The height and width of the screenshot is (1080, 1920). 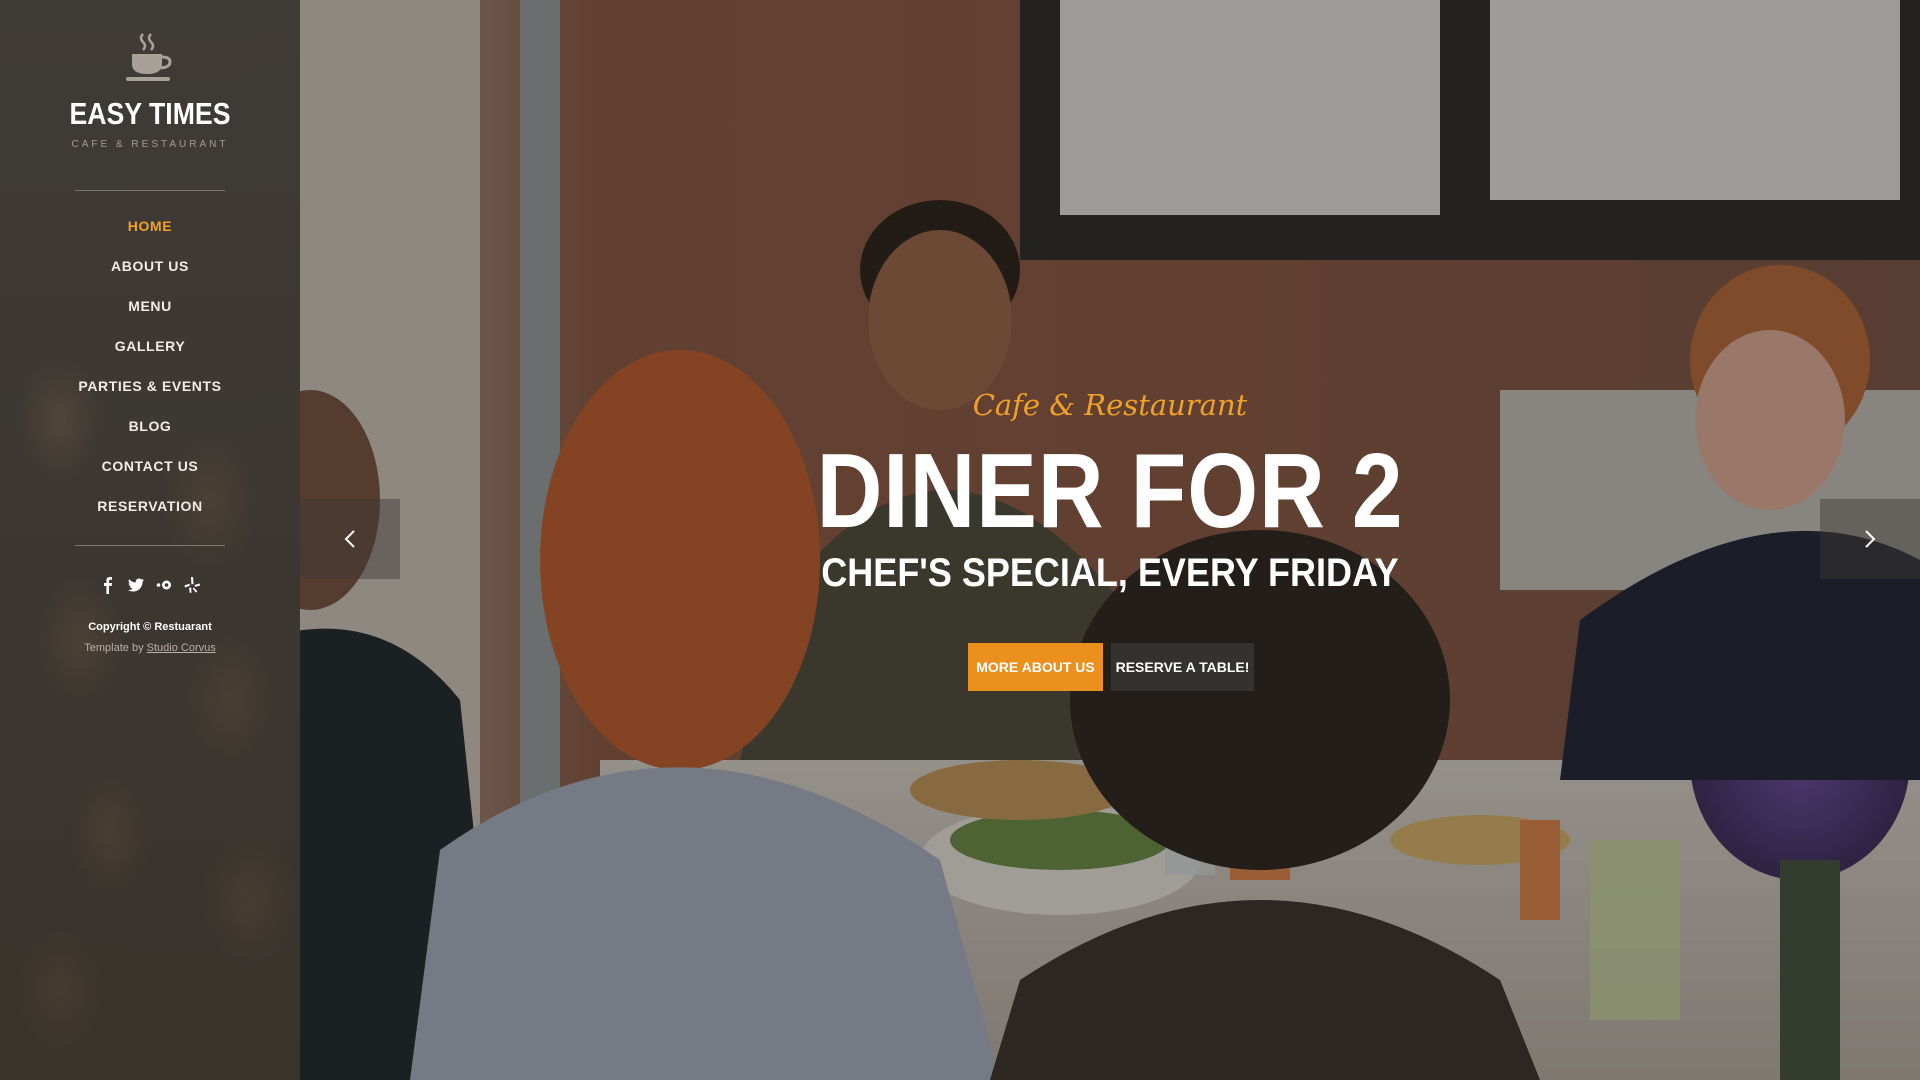 What do you see at coordinates (164, 585) in the screenshot?
I see `flickr-icon` at bounding box center [164, 585].